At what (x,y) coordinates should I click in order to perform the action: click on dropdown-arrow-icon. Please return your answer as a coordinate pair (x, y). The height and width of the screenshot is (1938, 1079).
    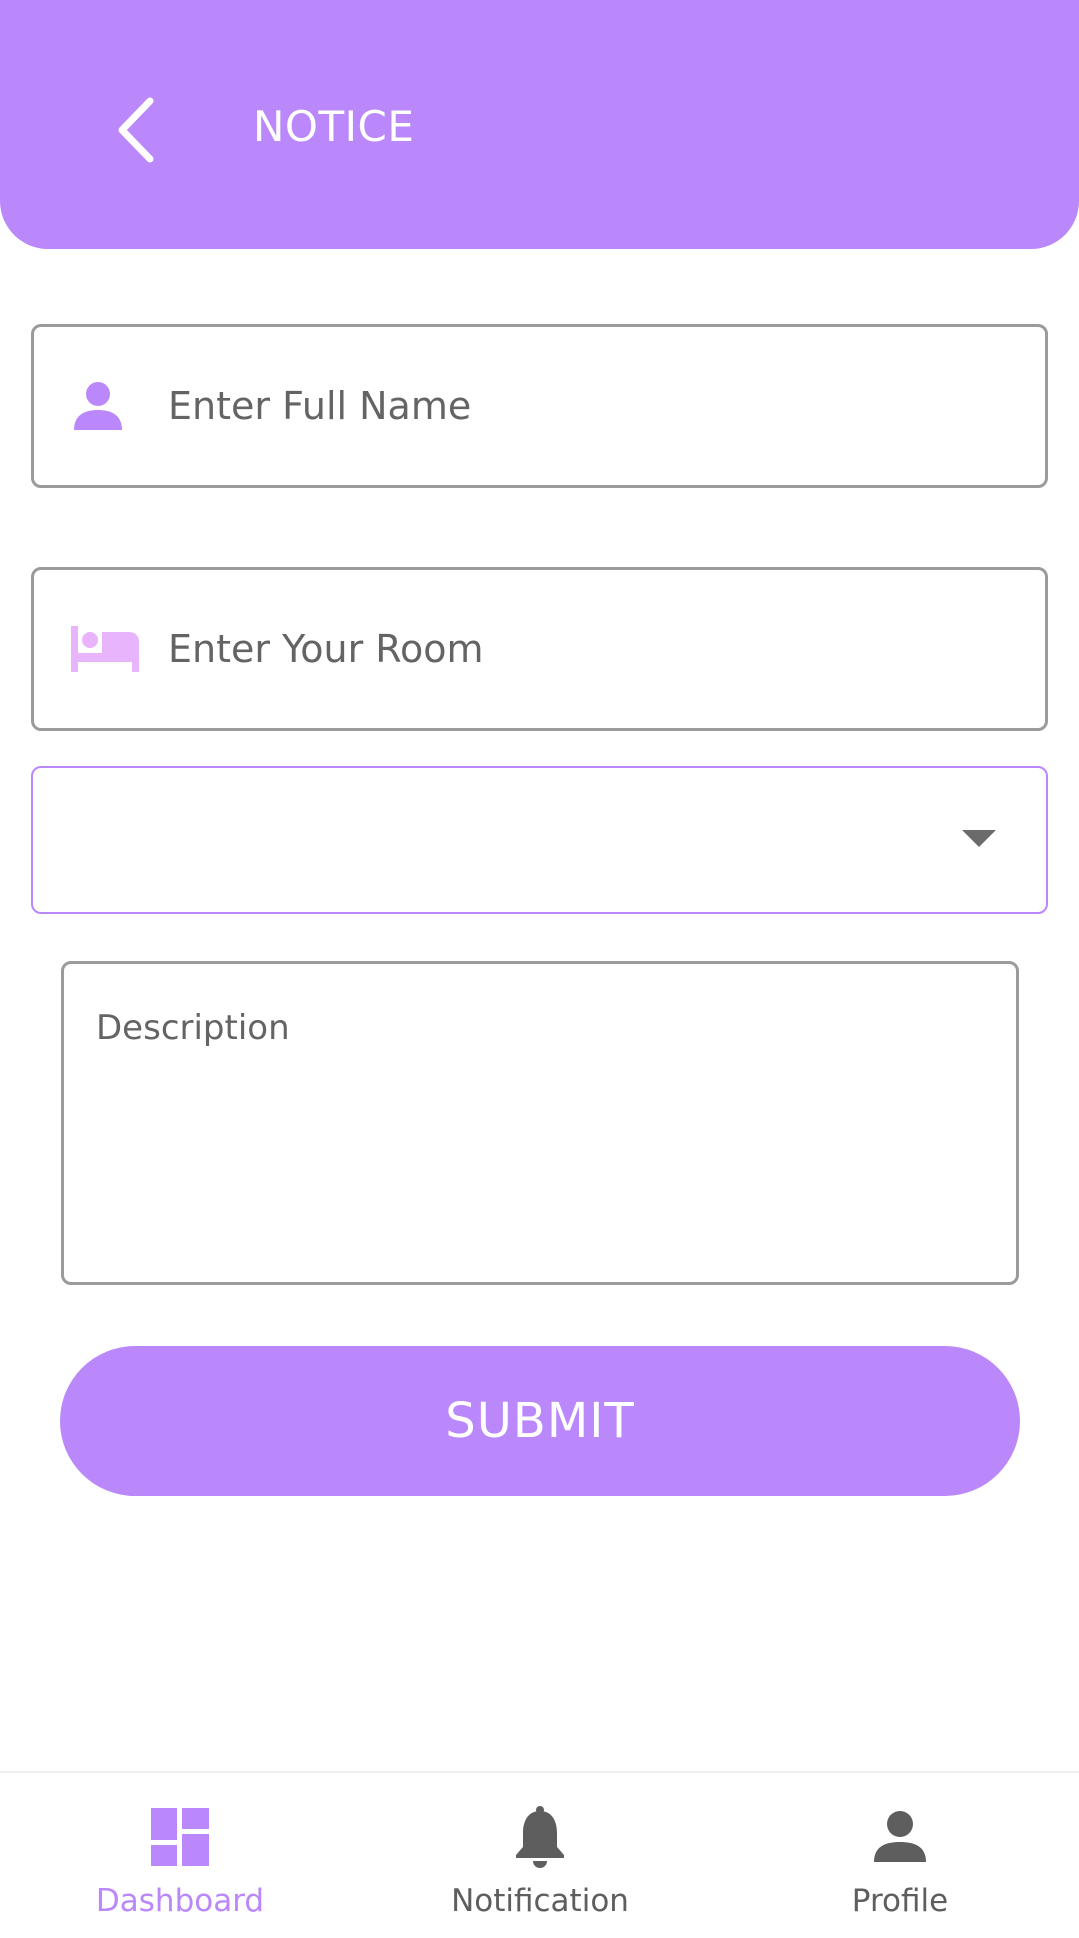
    Looking at the image, I should click on (979, 838).